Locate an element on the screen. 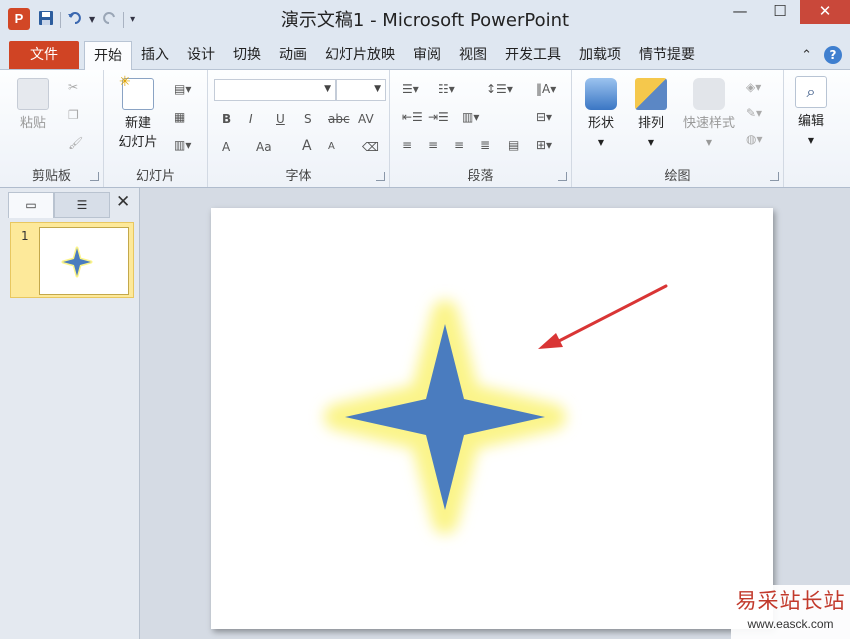  italic-button: I is located at coordinates (251, 119).